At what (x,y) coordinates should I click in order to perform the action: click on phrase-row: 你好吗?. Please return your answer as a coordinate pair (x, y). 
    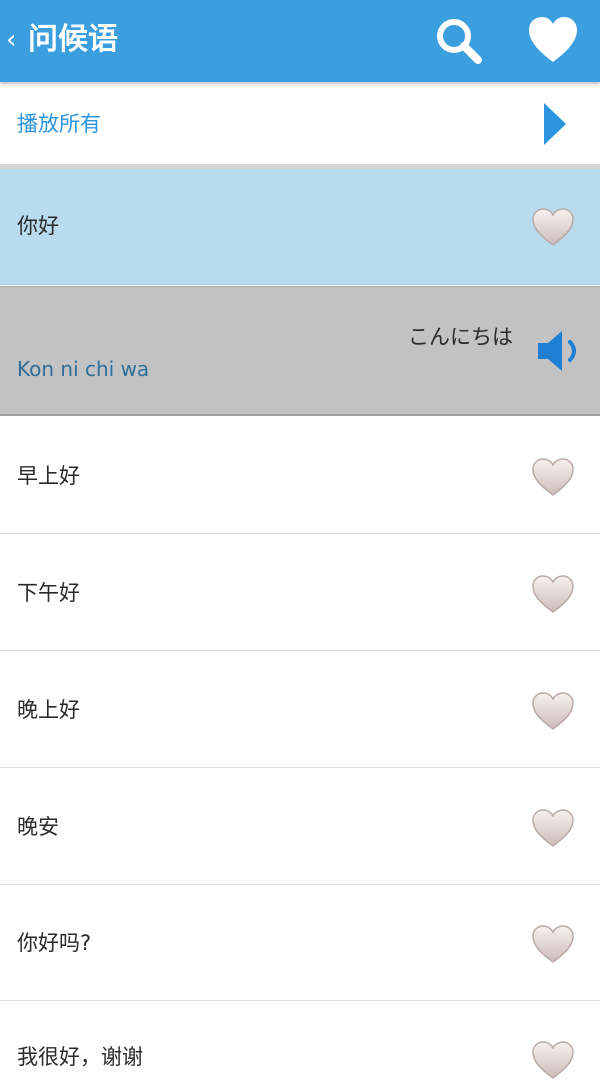
    Looking at the image, I should click on (300, 943).